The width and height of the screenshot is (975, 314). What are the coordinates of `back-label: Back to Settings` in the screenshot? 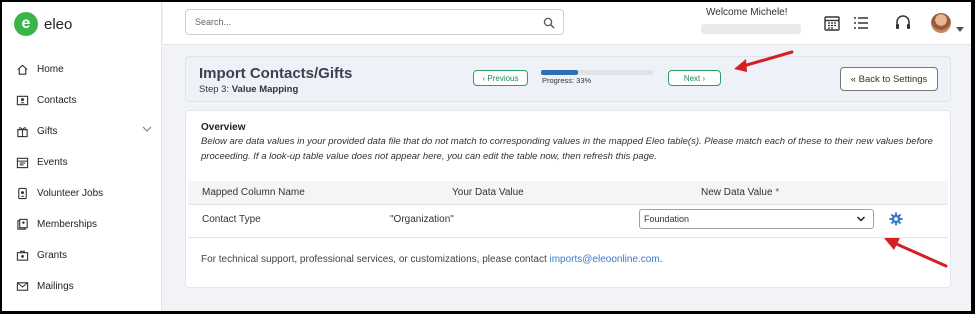 It's located at (893, 79).